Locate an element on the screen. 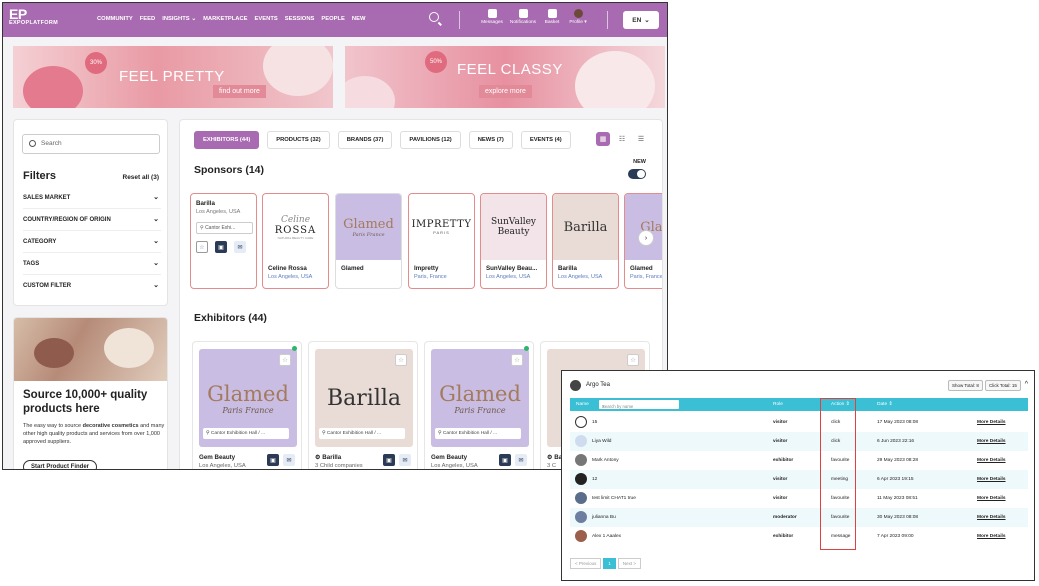 The width and height of the screenshot is (1039, 586). nav-sessions: SESSIONS is located at coordinates (300, 19).